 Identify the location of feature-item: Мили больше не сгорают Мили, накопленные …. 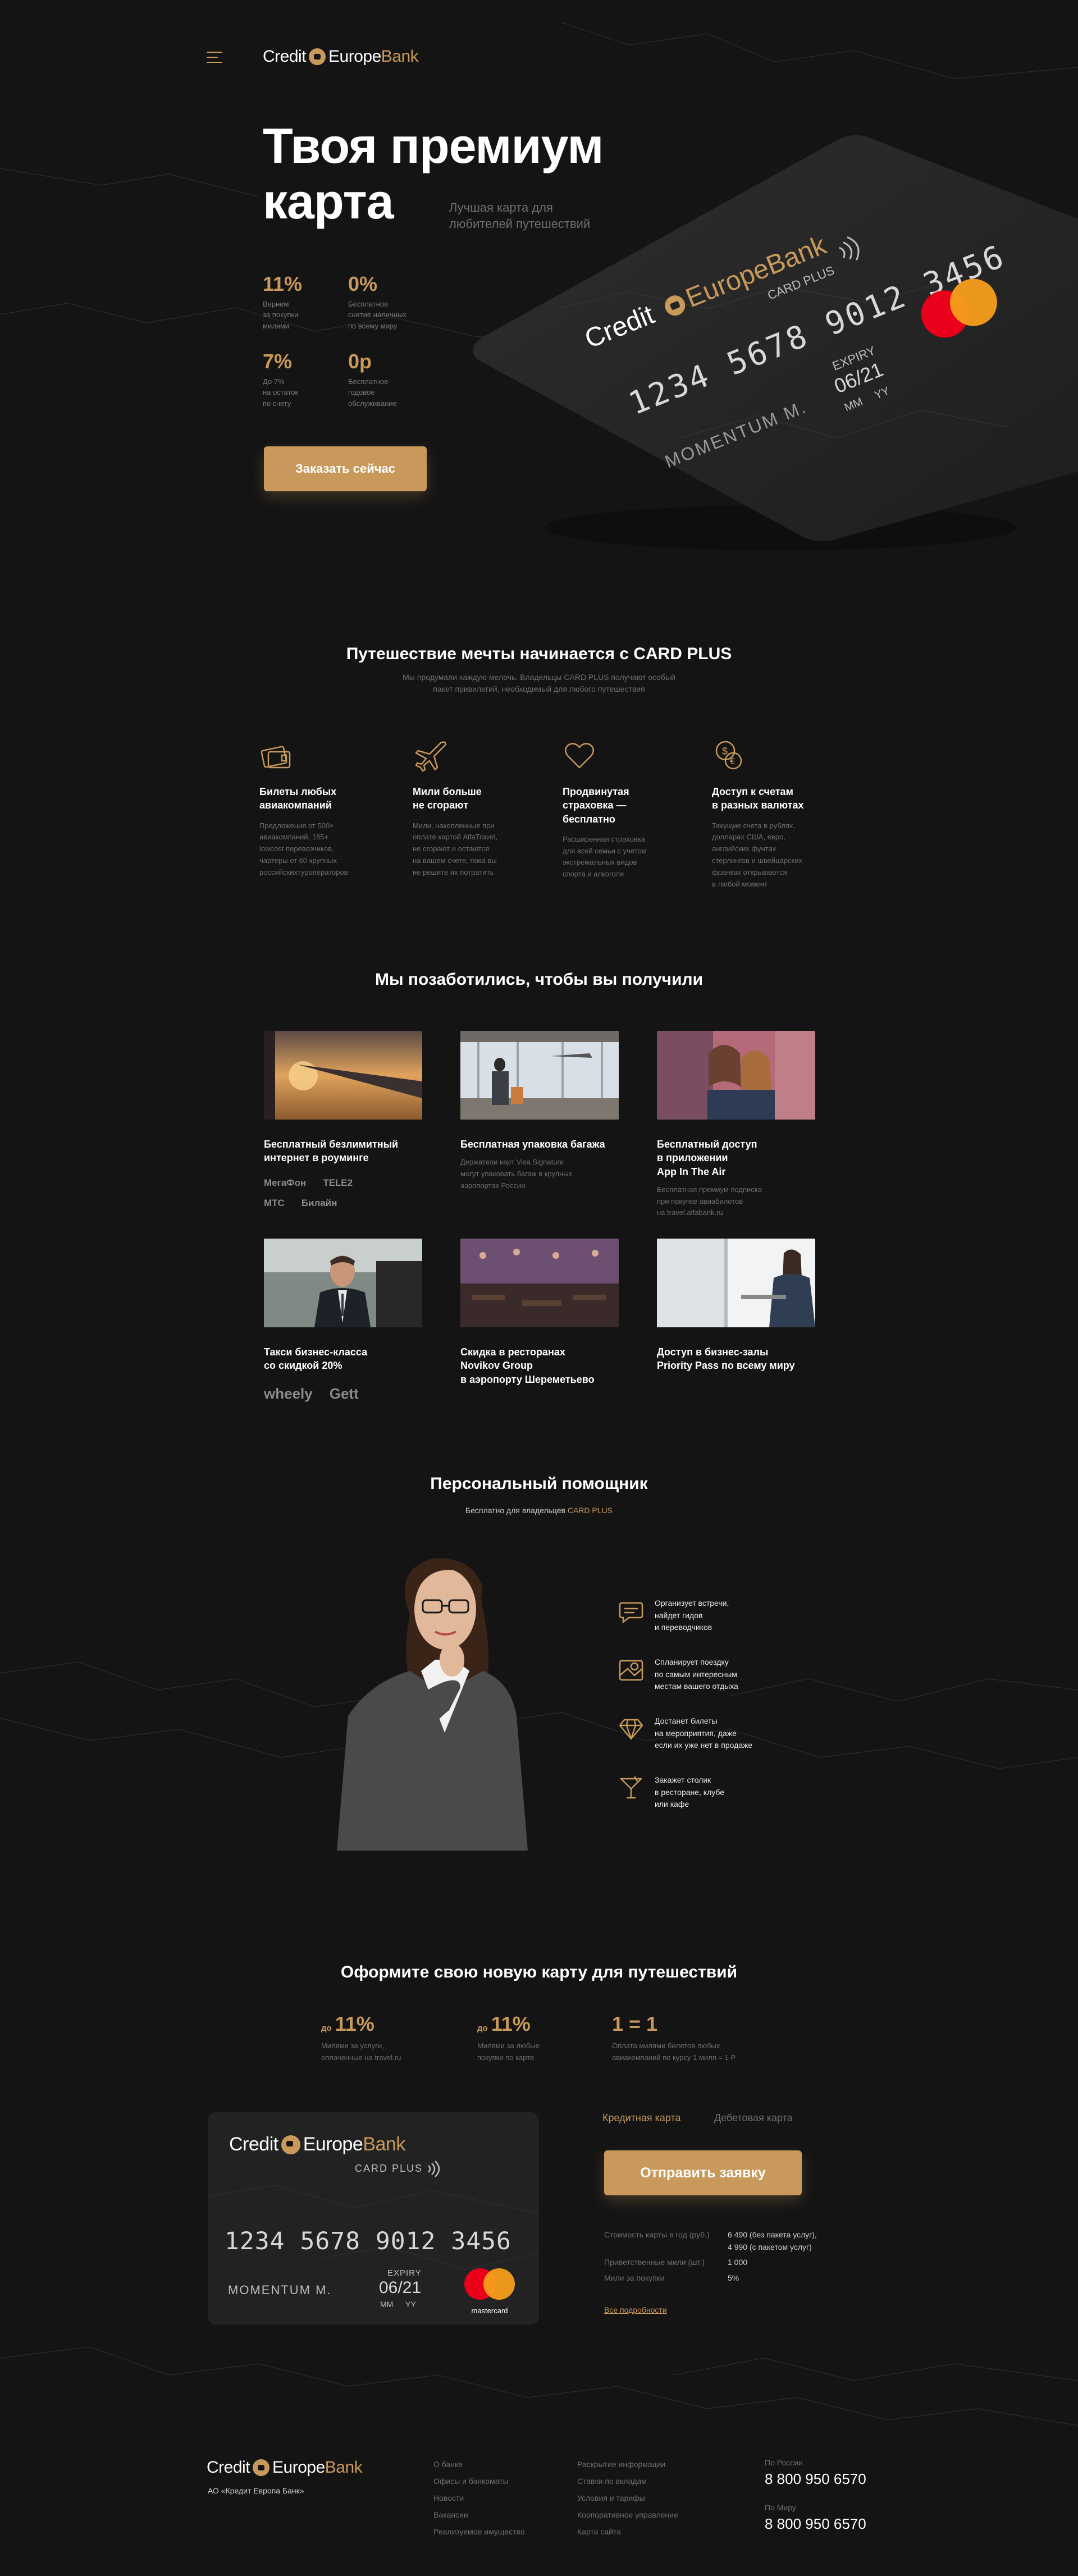
(474, 808).